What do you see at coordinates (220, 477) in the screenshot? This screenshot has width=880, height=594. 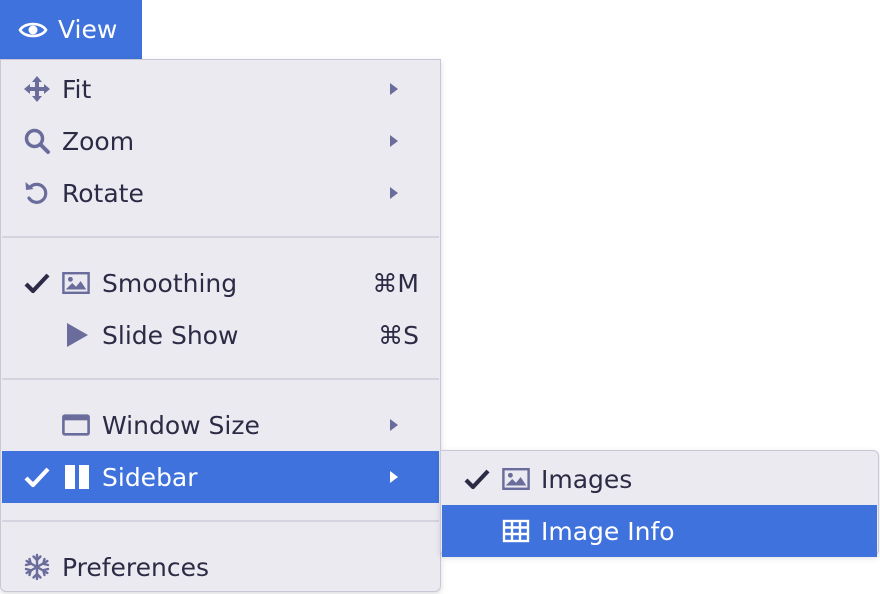 I see `menu-item-sidebar: Sidebar` at bounding box center [220, 477].